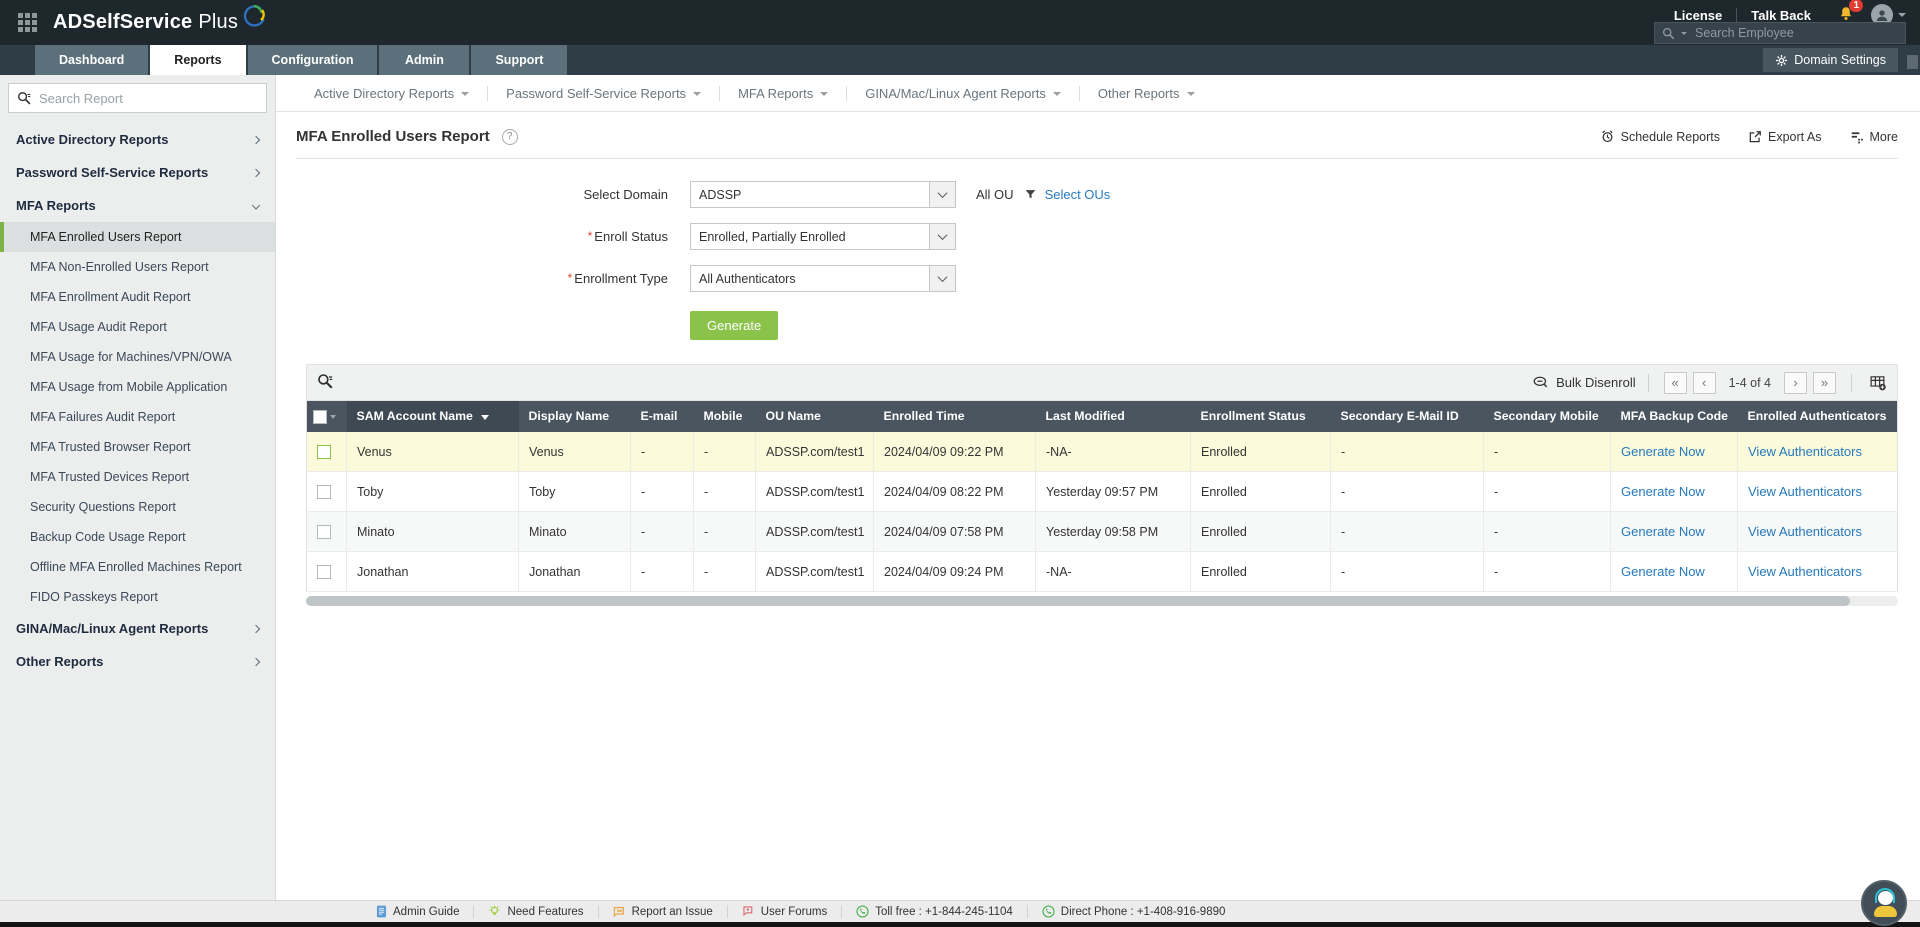 The image size is (1920, 927). Describe the element at coordinates (1584, 382) in the screenshot. I see `bulk-disenroll-button: Bulk Disenroll` at that location.